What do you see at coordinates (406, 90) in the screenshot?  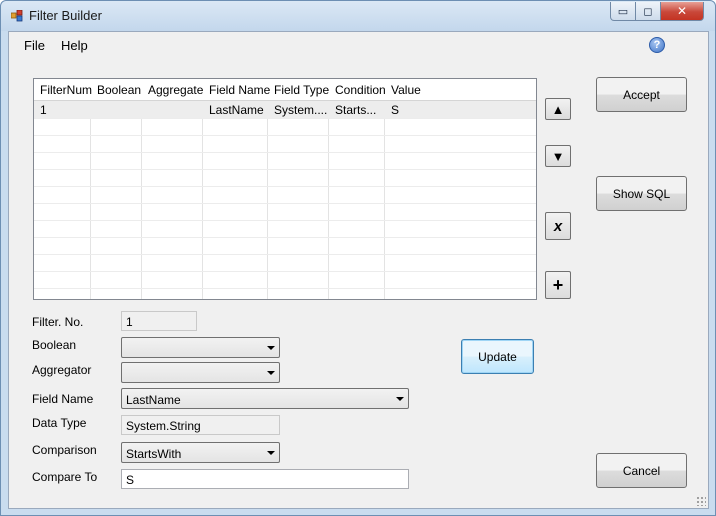 I see `column-header-value: Value` at bounding box center [406, 90].